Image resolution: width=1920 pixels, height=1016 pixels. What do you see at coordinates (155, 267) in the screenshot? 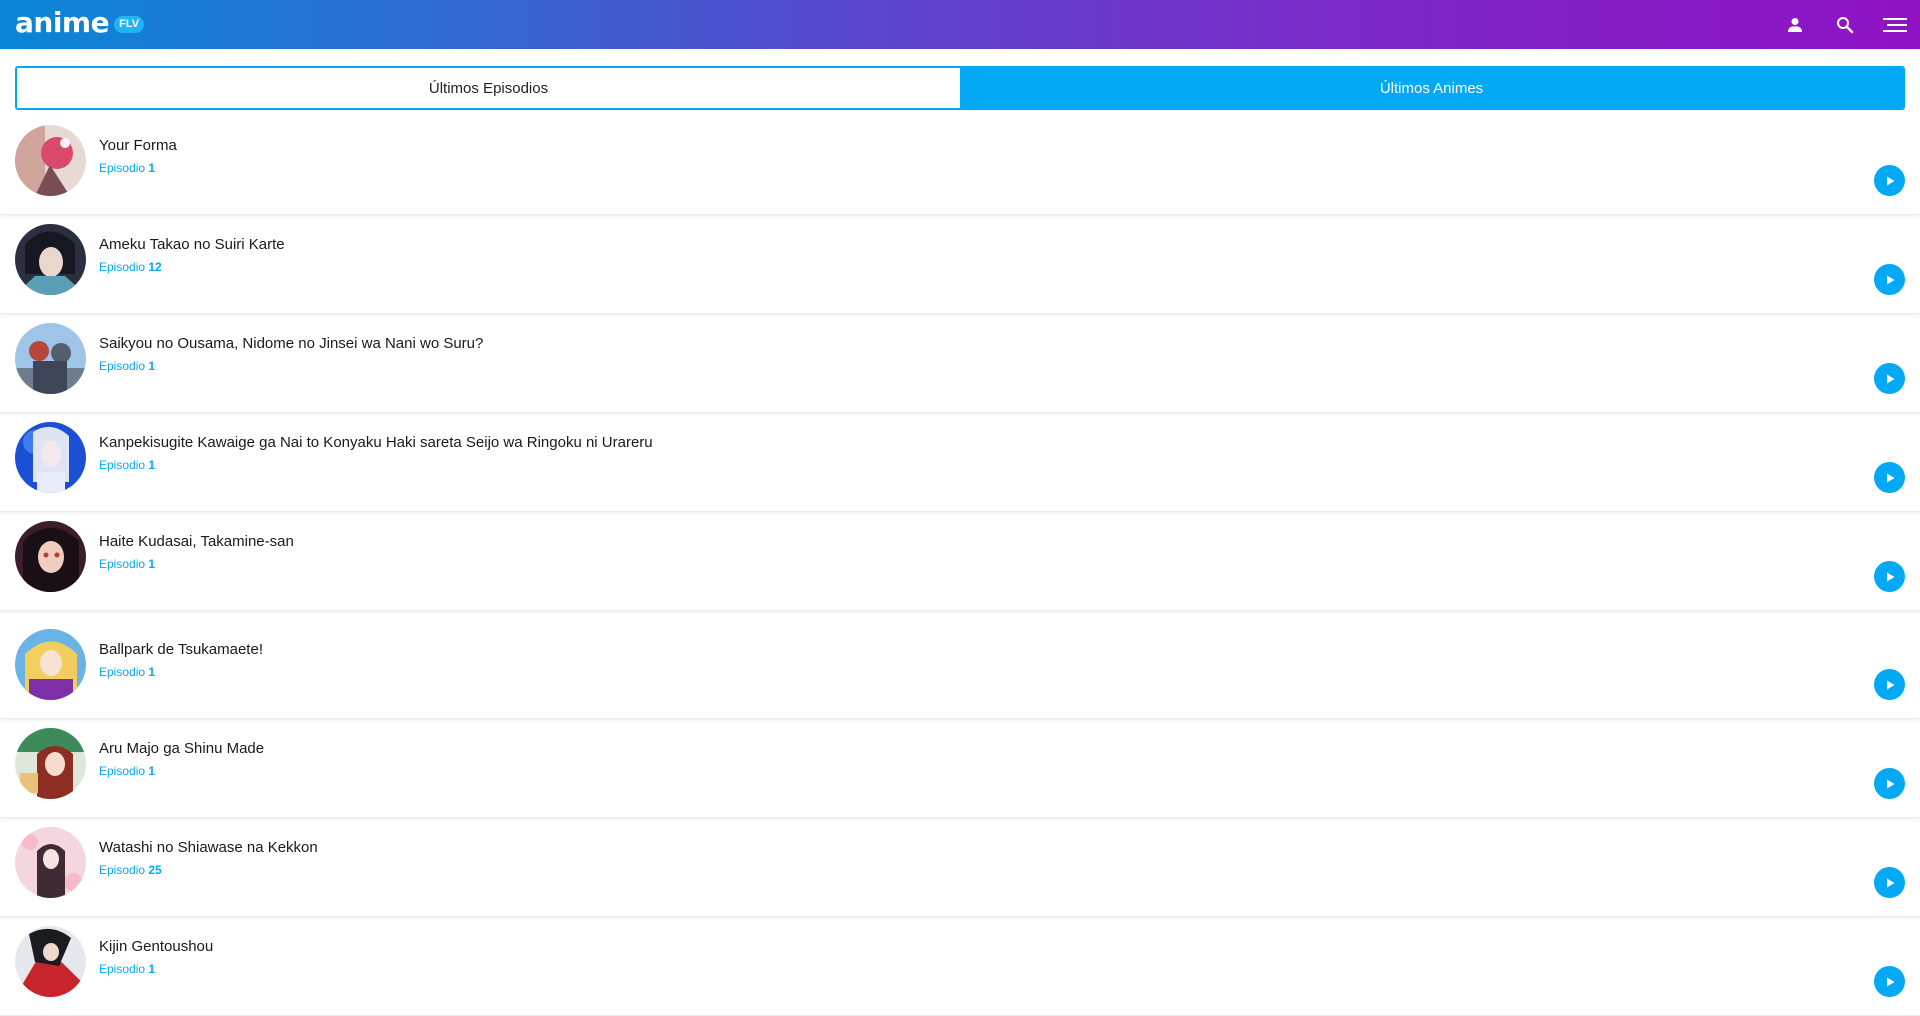
I see `episode-number: 12` at bounding box center [155, 267].